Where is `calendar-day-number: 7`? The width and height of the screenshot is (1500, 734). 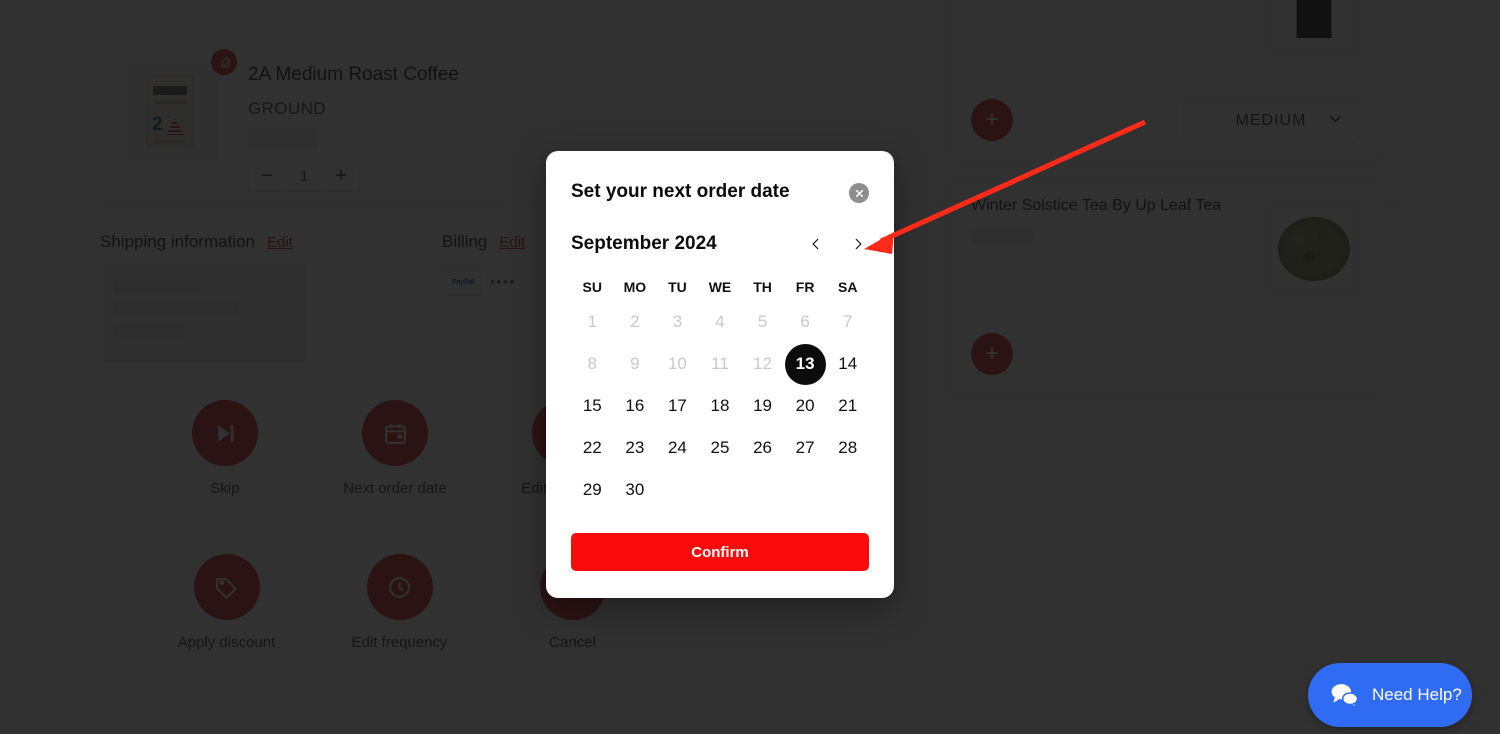
calendar-day-number: 7 is located at coordinates (847, 321).